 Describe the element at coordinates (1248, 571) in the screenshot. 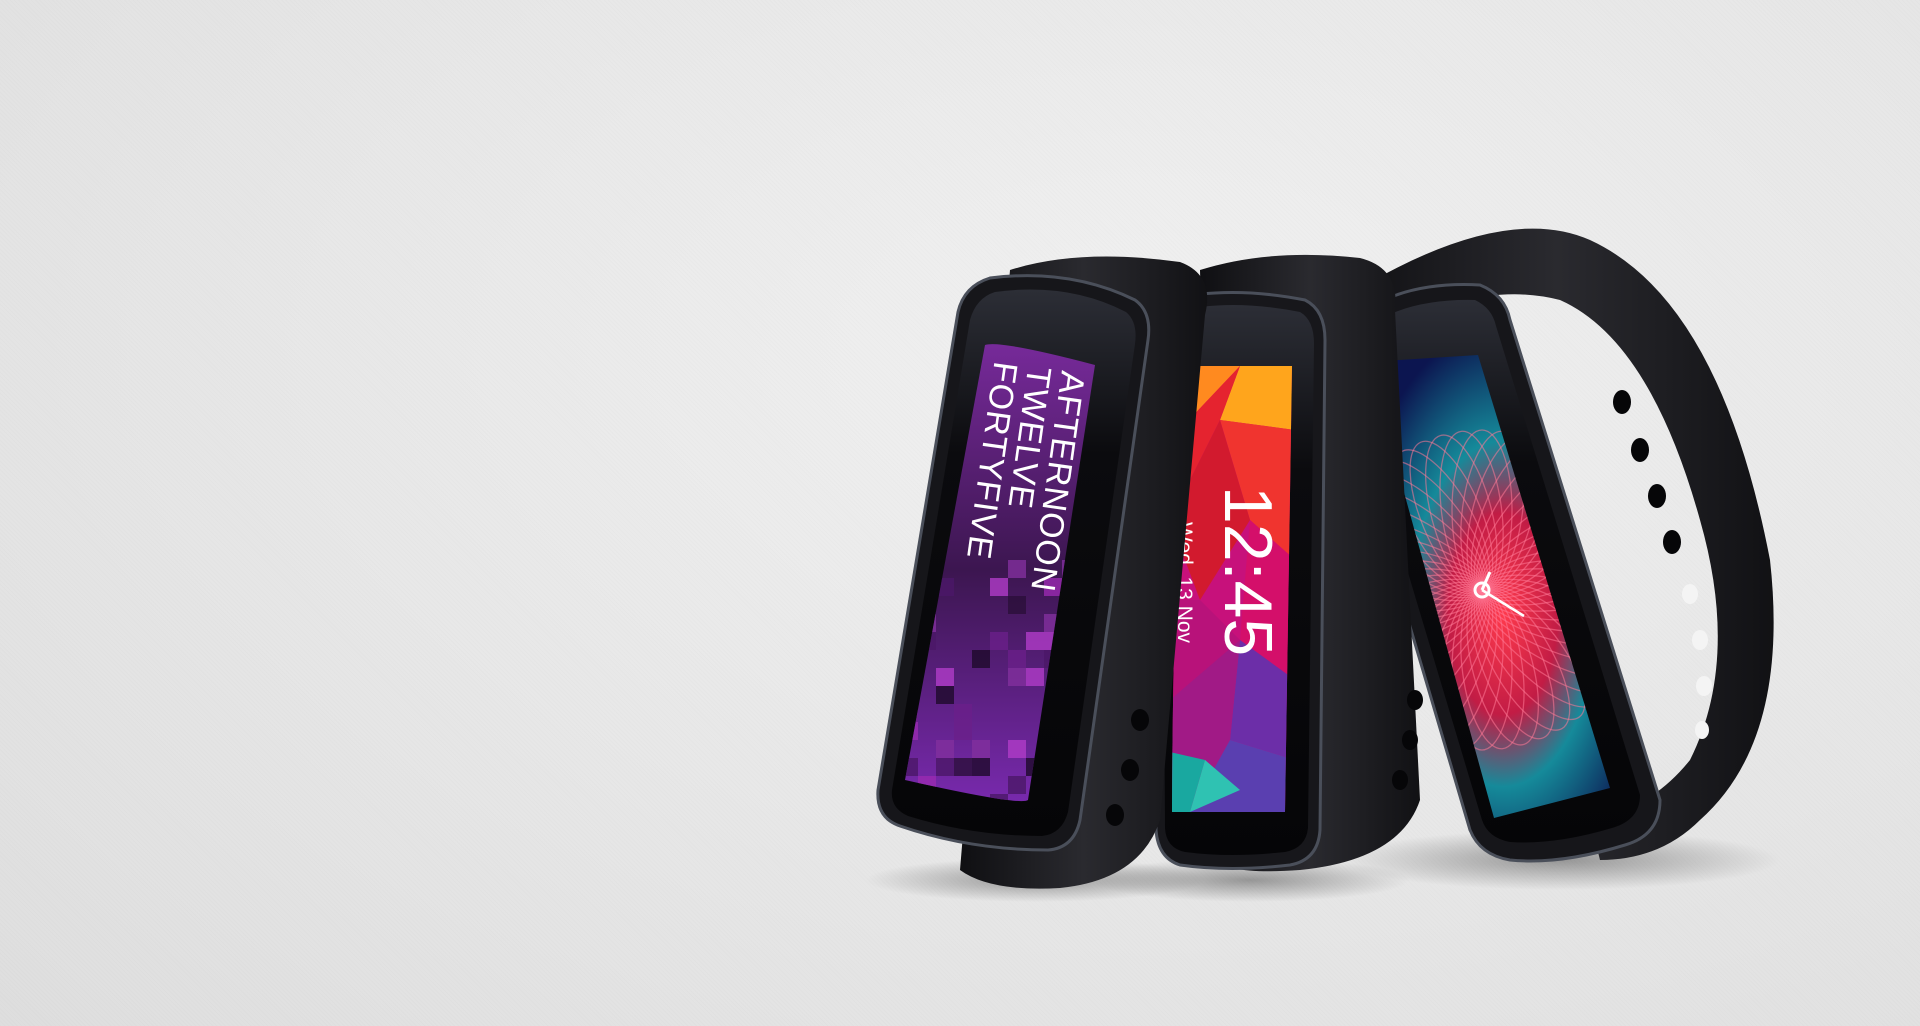

I see `time-display: 12:45` at that location.